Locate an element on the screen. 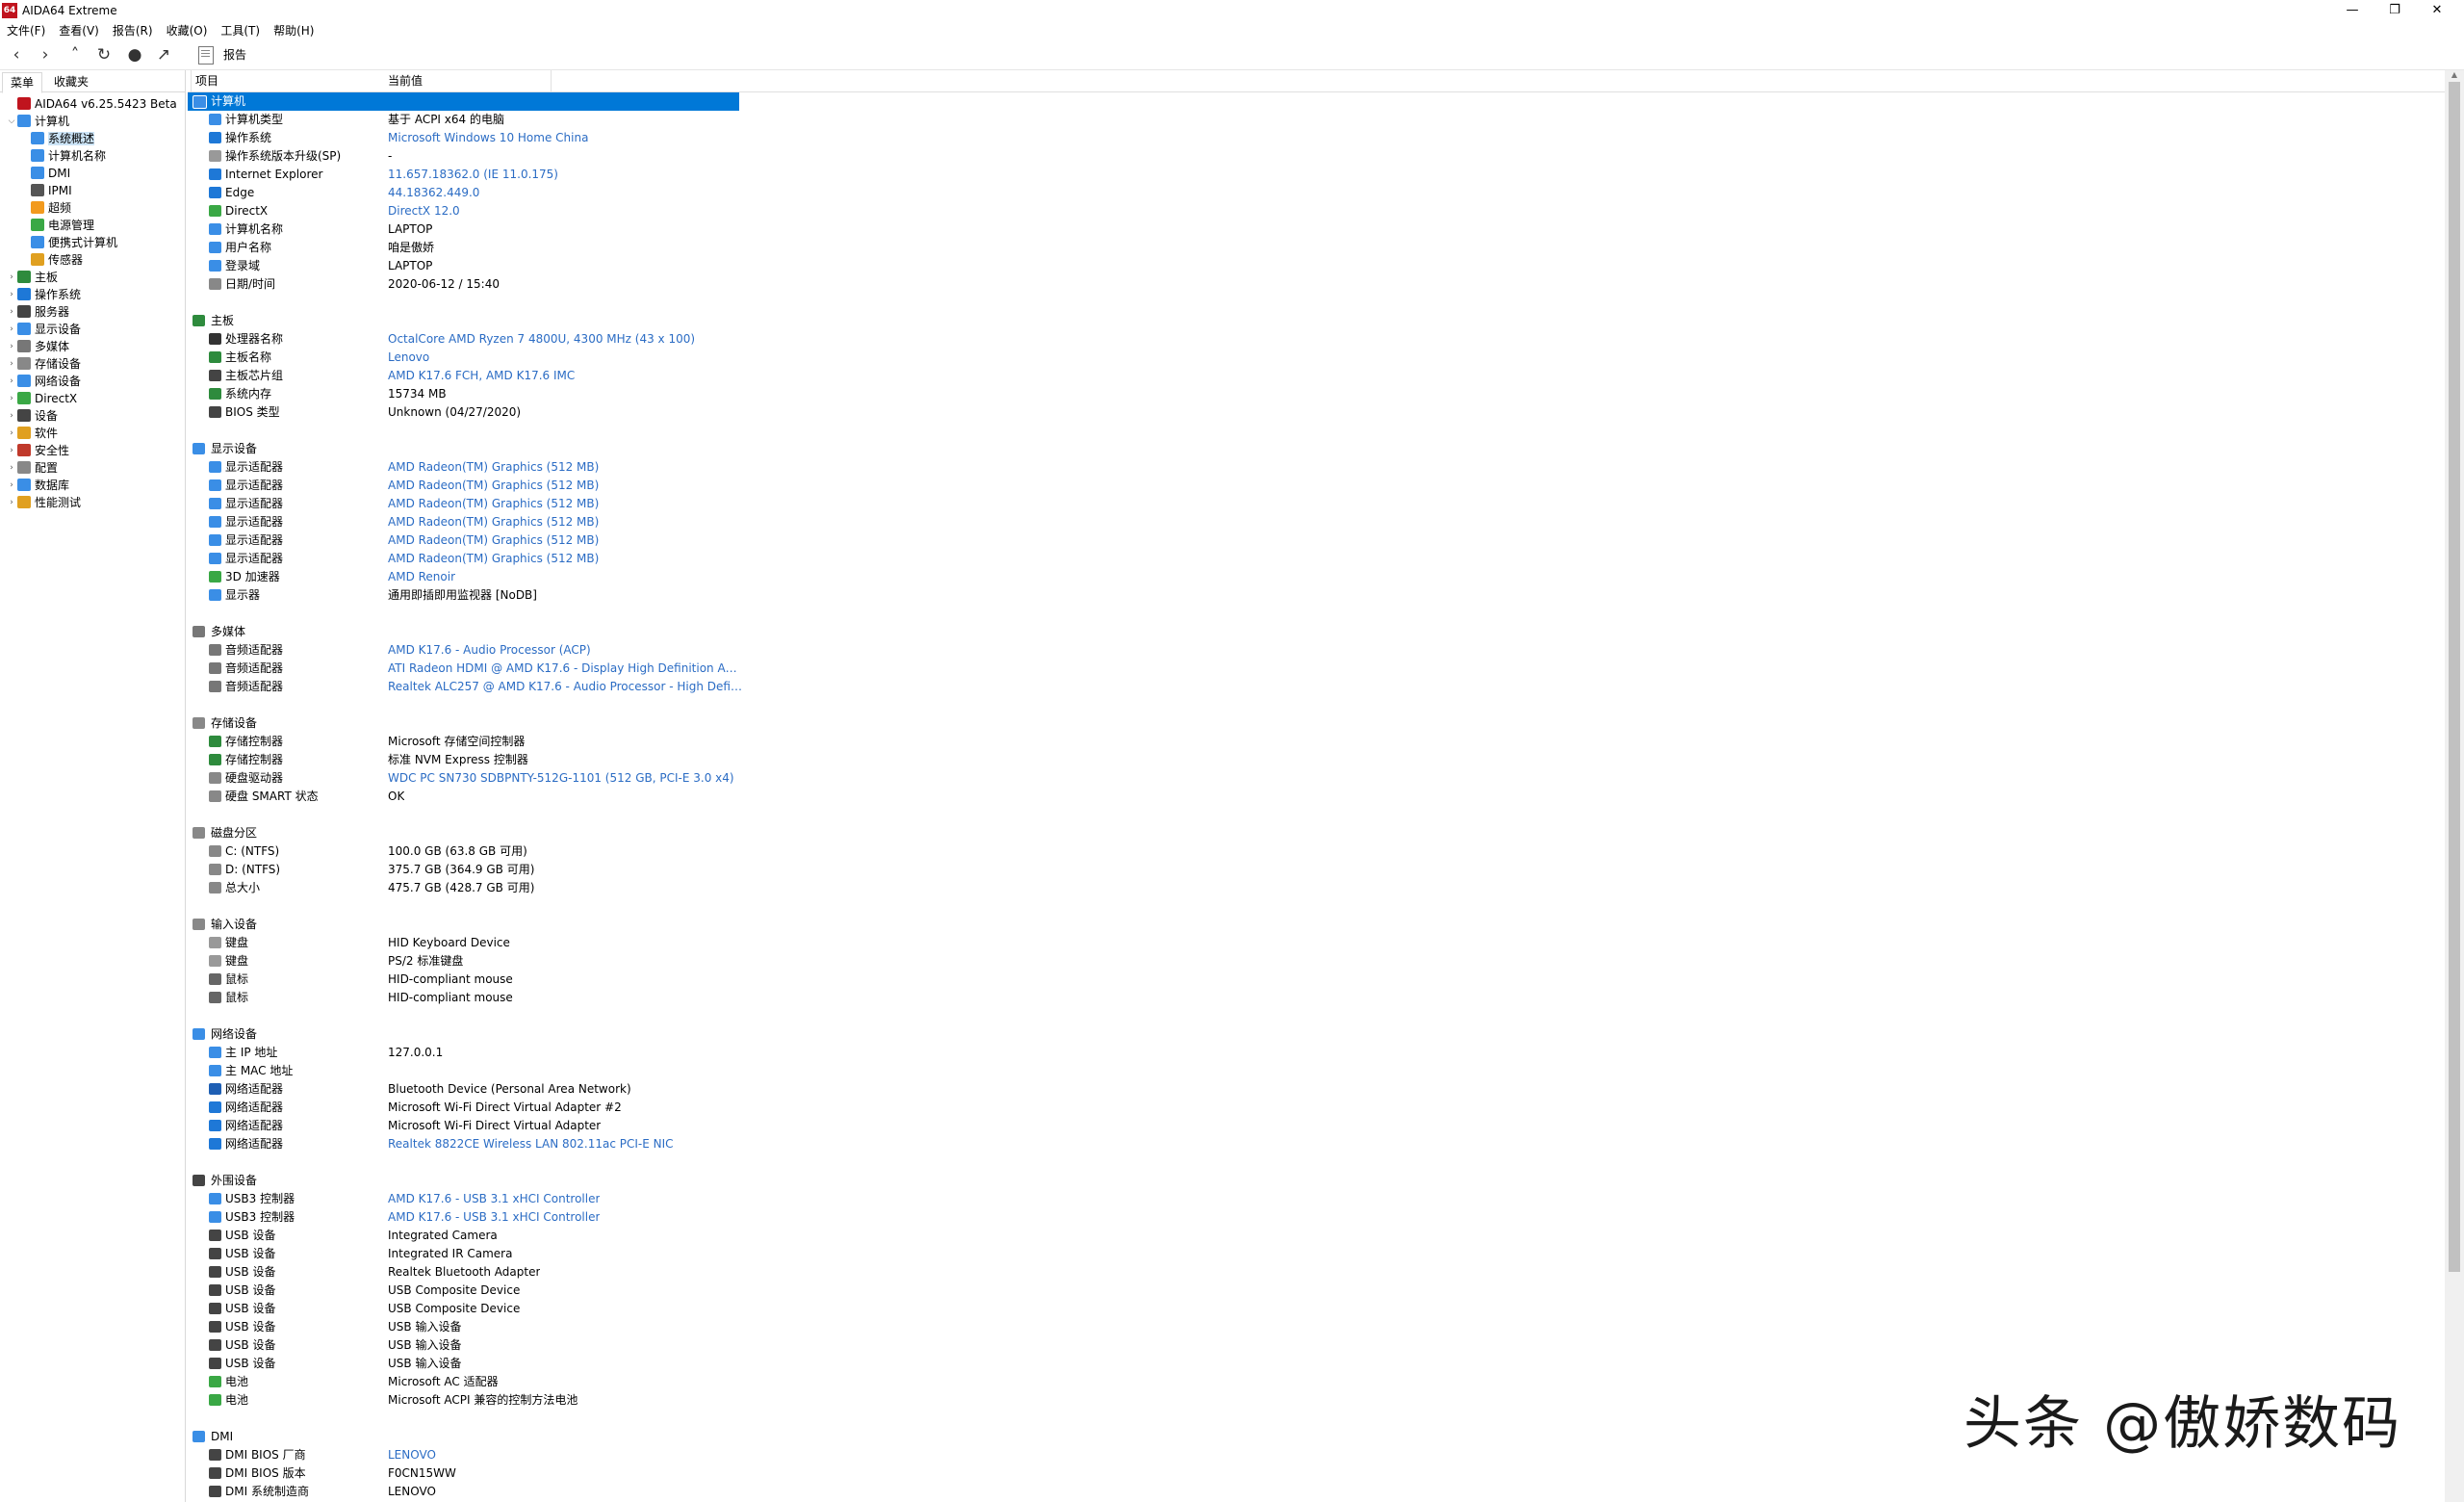 The height and width of the screenshot is (1502, 2464). section-header: 多媒体 is located at coordinates (1316, 632).